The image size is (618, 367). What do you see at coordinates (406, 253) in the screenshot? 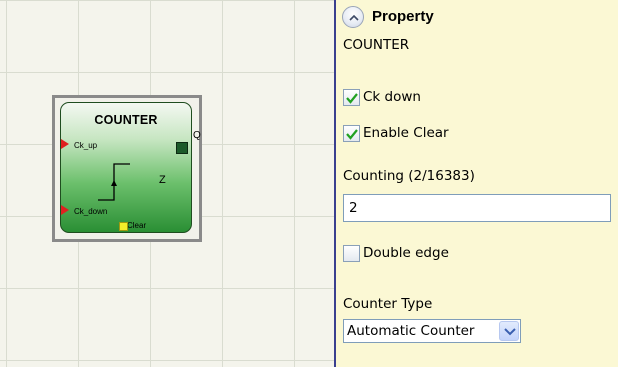
I see `double-edge-label: Double edge` at bounding box center [406, 253].